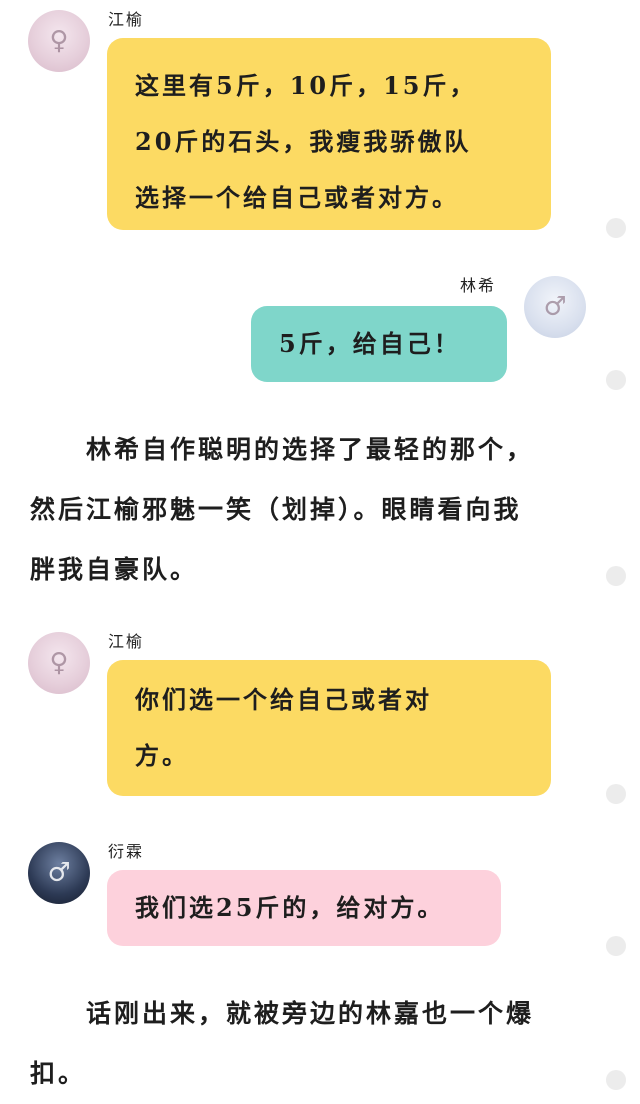 The height and width of the screenshot is (1104, 640). I want to click on narration-line: 胖我自豪队。, so click(114, 569).